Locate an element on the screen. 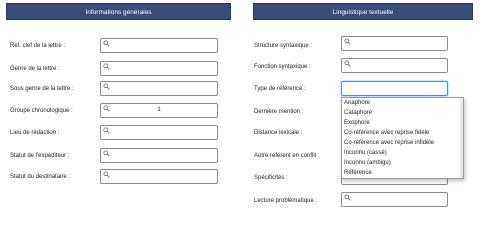  label-statut-destinataire: Statut du destinataire : is located at coordinates (40, 177).